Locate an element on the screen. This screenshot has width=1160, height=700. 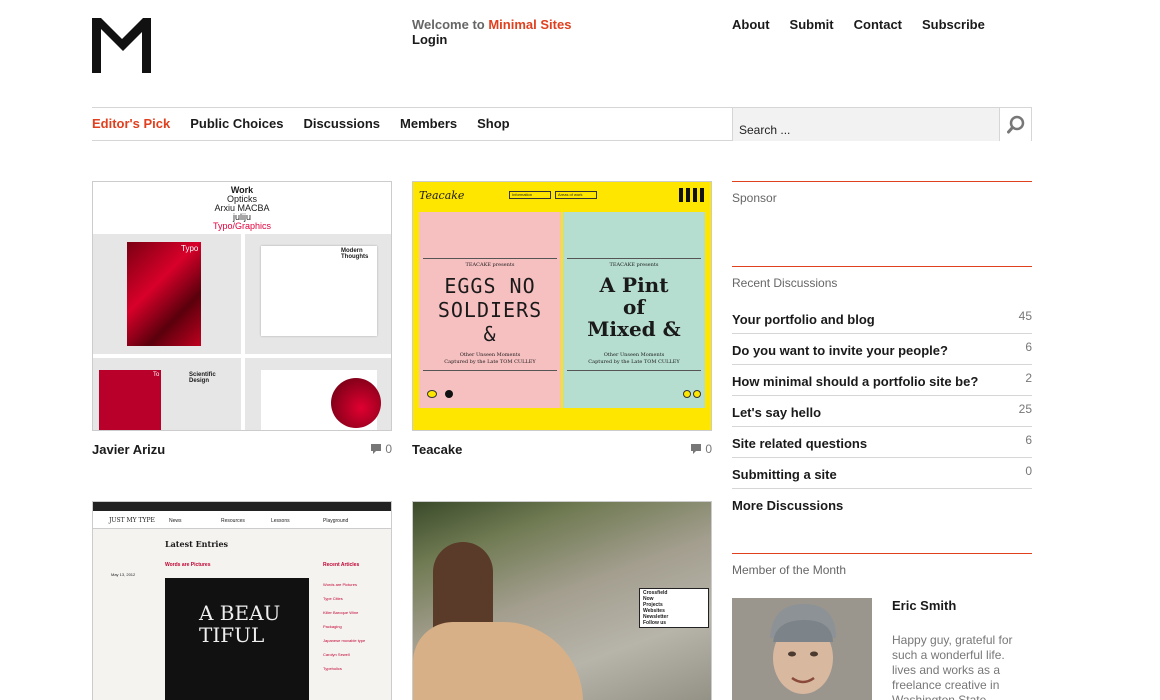
site-logo is located at coordinates (122, 45).